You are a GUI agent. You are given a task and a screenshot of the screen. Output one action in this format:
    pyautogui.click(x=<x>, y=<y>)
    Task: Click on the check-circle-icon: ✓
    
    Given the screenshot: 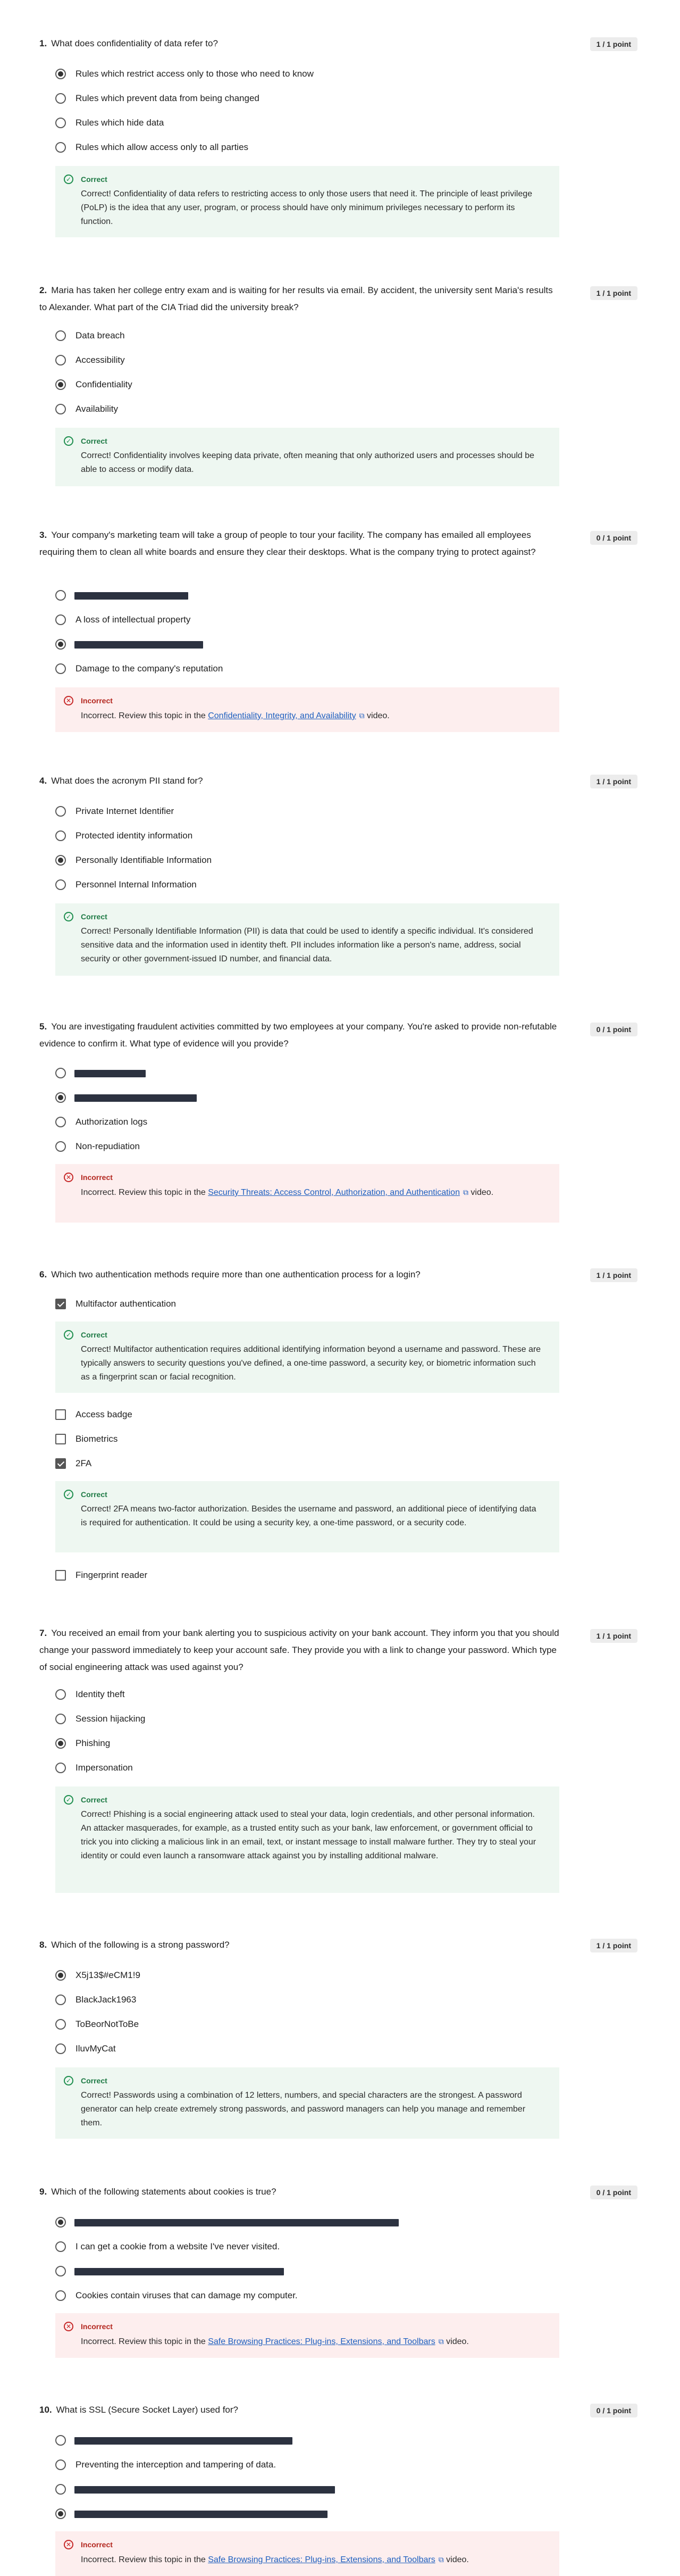 What is the action you would take?
    pyautogui.click(x=68, y=441)
    